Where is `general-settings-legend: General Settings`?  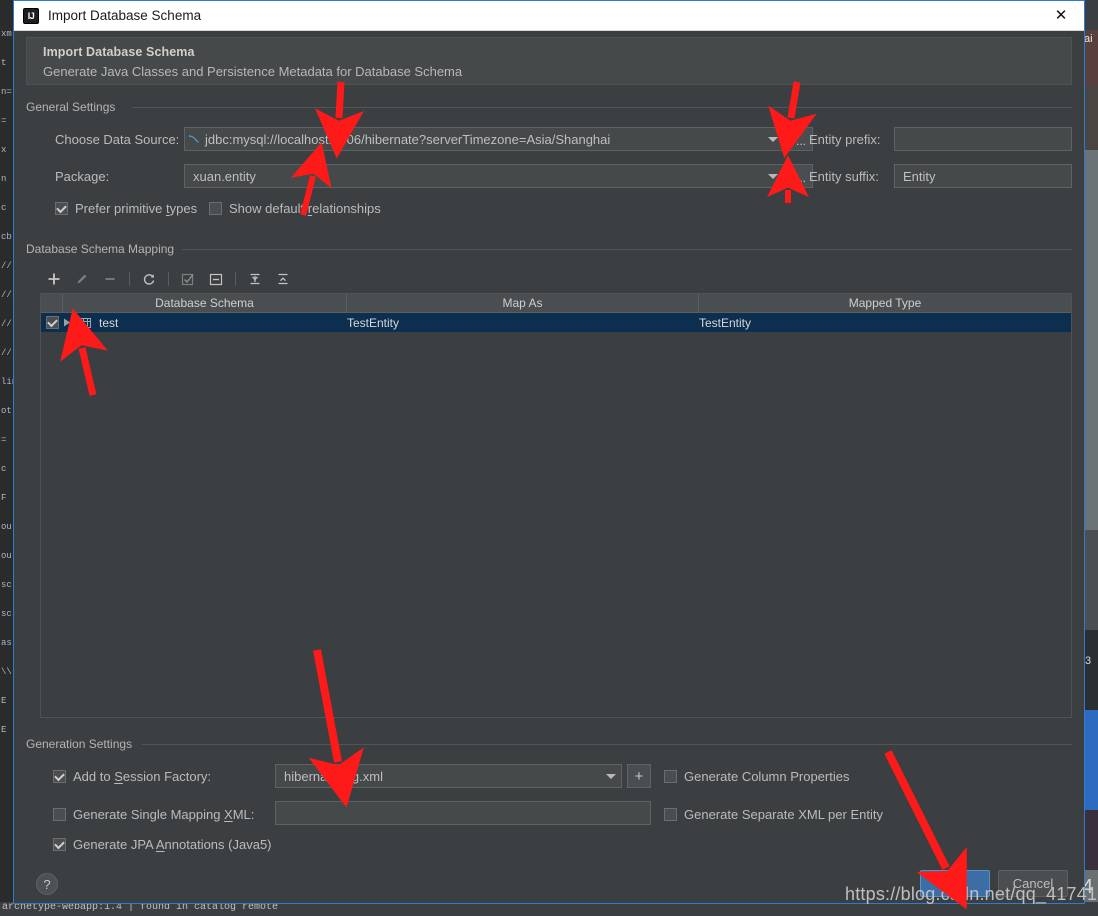 general-settings-legend: General Settings is located at coordinates (73, 107).